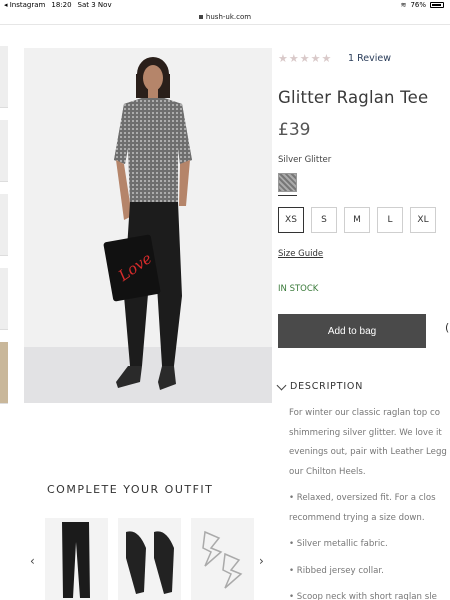 This screenshot has width=450, height=600. I want to click on outfit-item-heels, so click(149, 559).